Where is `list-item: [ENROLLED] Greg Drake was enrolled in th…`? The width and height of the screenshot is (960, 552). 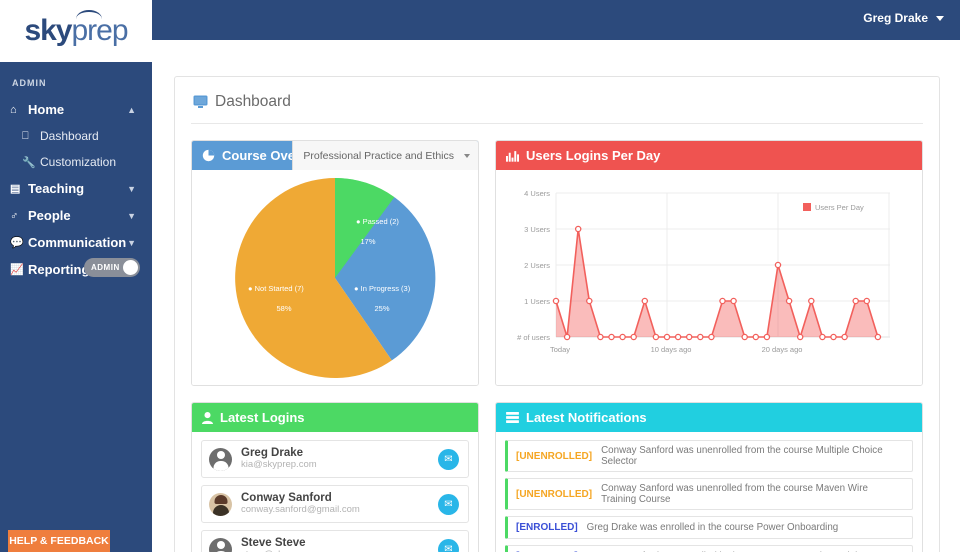 list-item: [ENROLLED] Greg Drake was enrolled in th… is located at coordinates (709, 527).